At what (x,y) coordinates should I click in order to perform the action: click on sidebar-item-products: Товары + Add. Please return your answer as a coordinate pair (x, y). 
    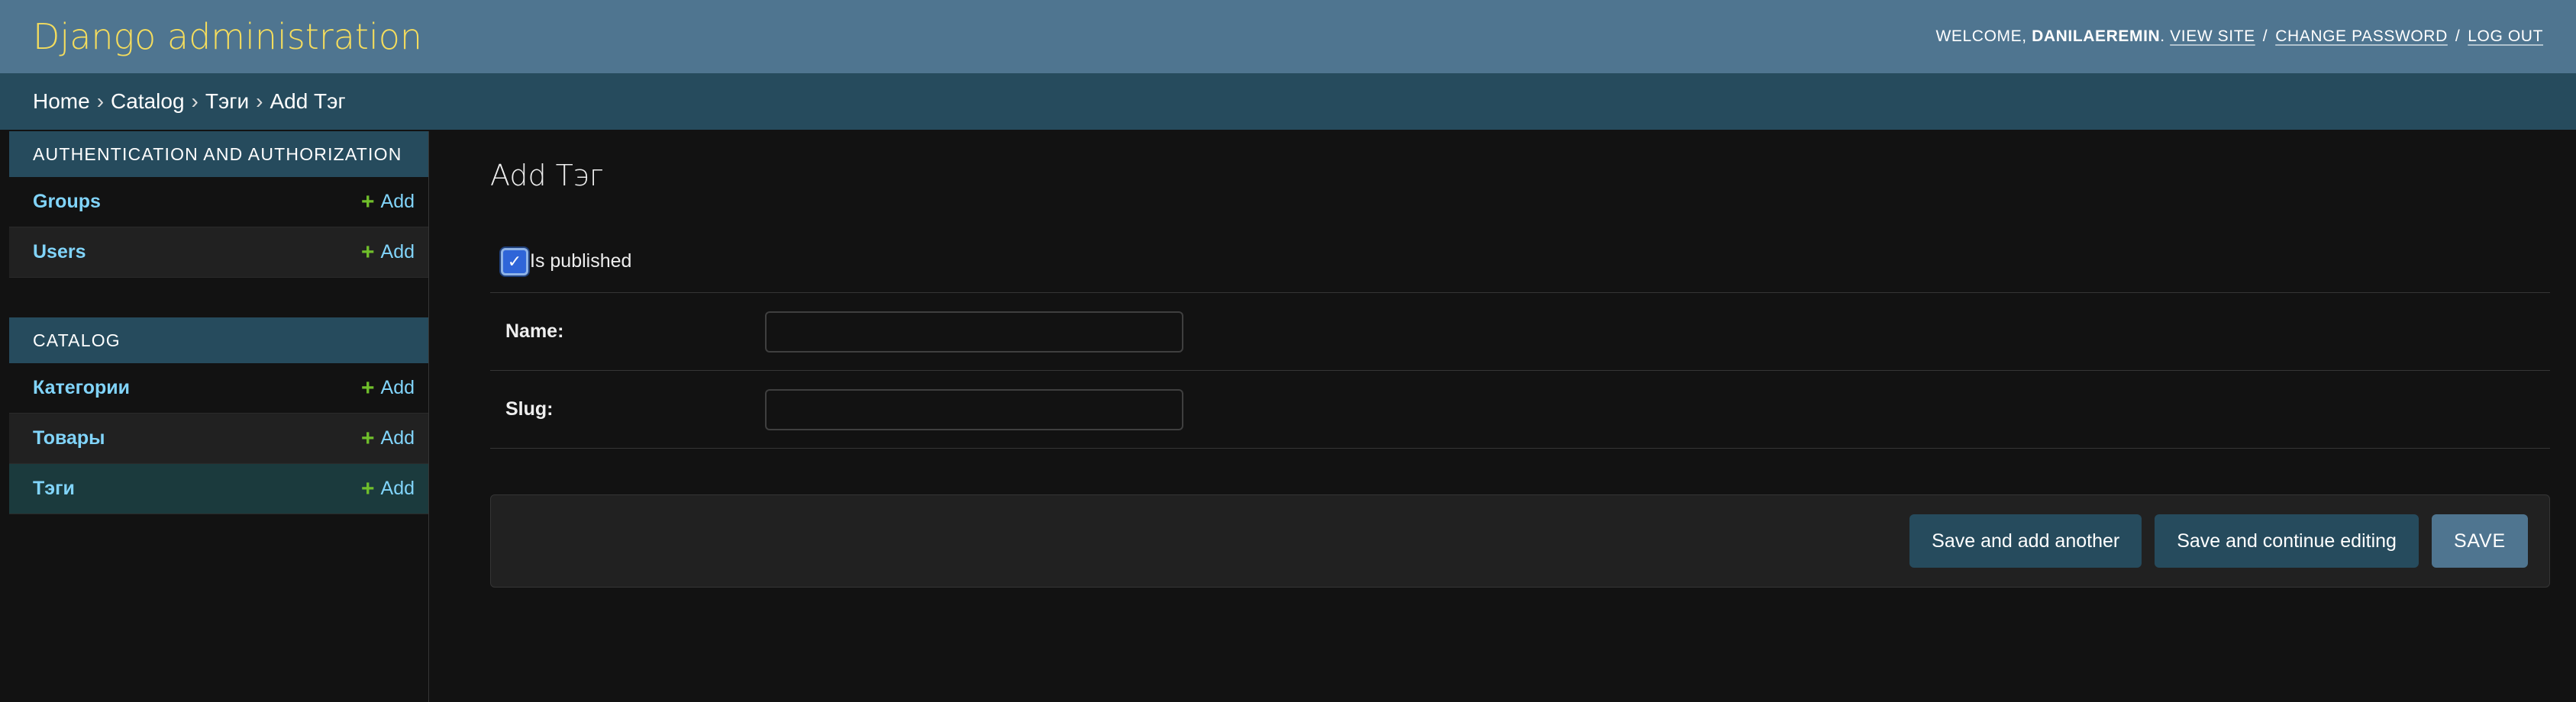
    Looking at the image, I should click on (218, 439).